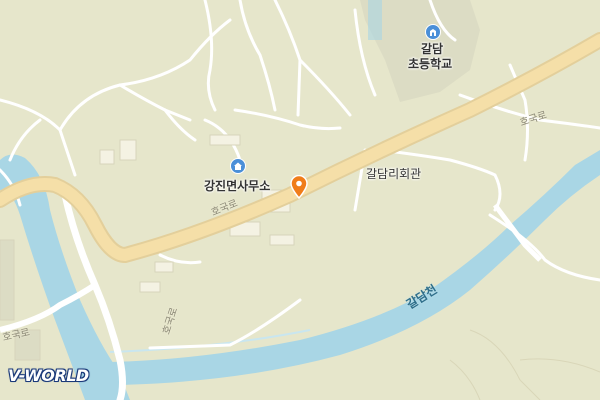 The width and height of the screenshot is (600, 400). Describe the element at coordinates (430, 63) in the screenshot. I see `school-name-line2: 초등학교` at that location.